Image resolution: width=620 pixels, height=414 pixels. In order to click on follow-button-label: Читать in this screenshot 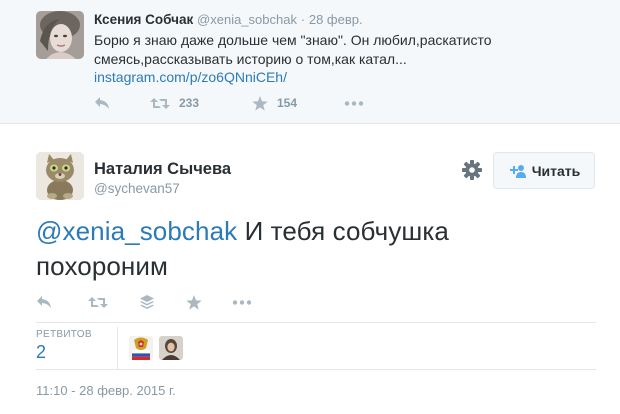, I will do `click(556, 170)`.